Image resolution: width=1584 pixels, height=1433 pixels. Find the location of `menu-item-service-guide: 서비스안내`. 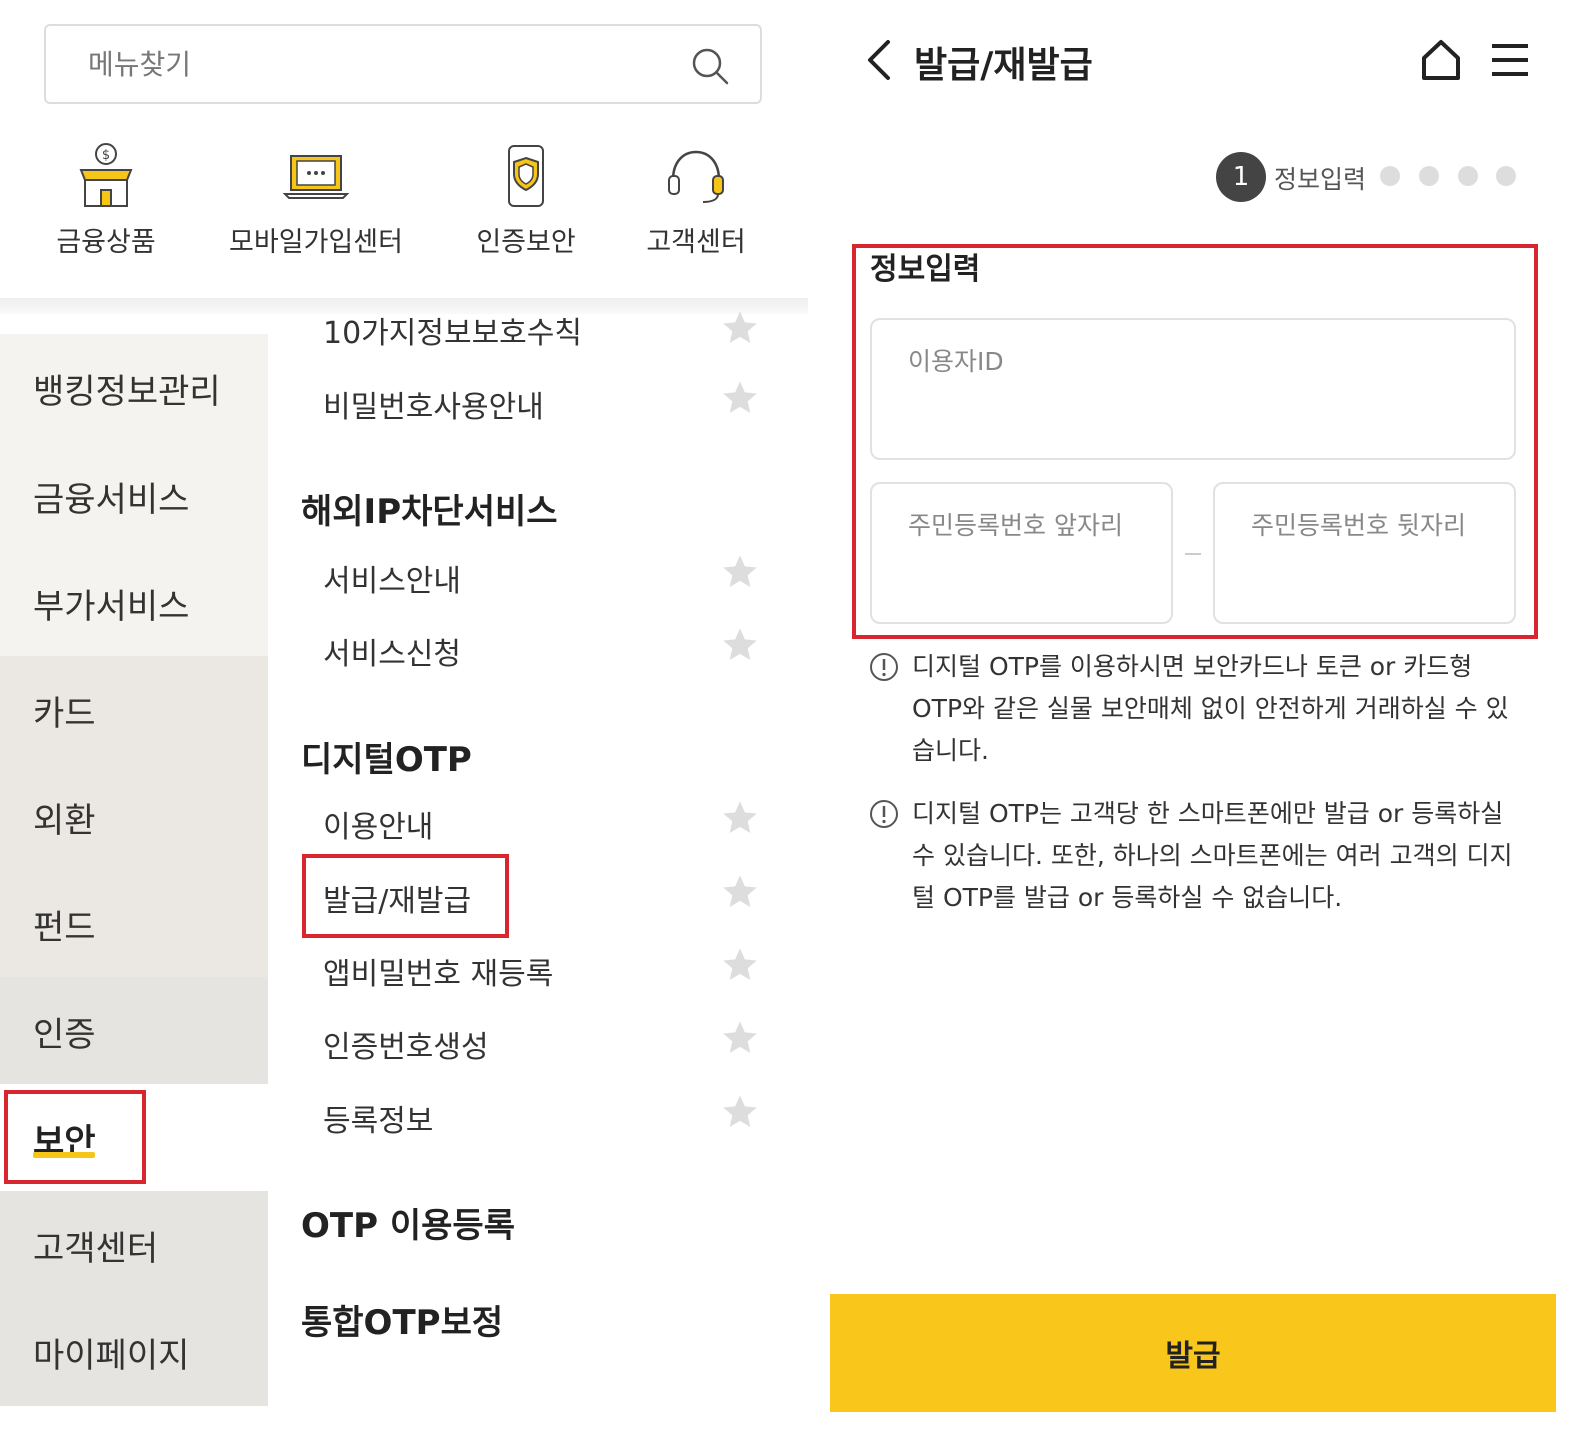

menu-item-service-guide: 서비스안내 is located at coordinates (392, 578).